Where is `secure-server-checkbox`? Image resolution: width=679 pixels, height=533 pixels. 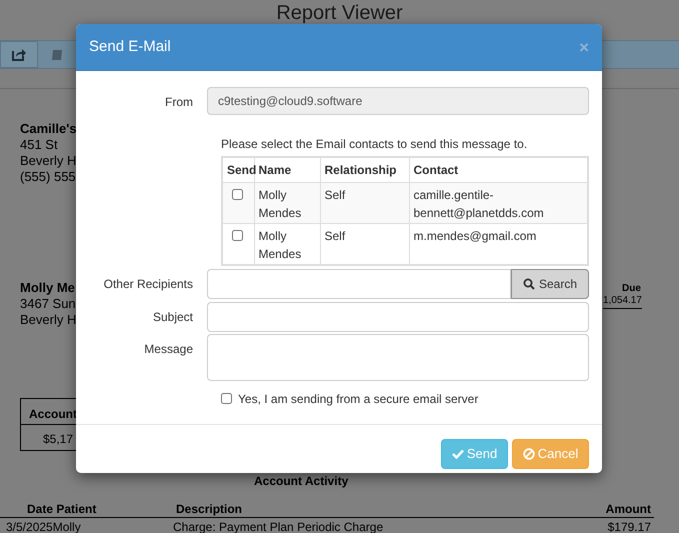 secure-server-checkbox is located at coordinates (226, 398).